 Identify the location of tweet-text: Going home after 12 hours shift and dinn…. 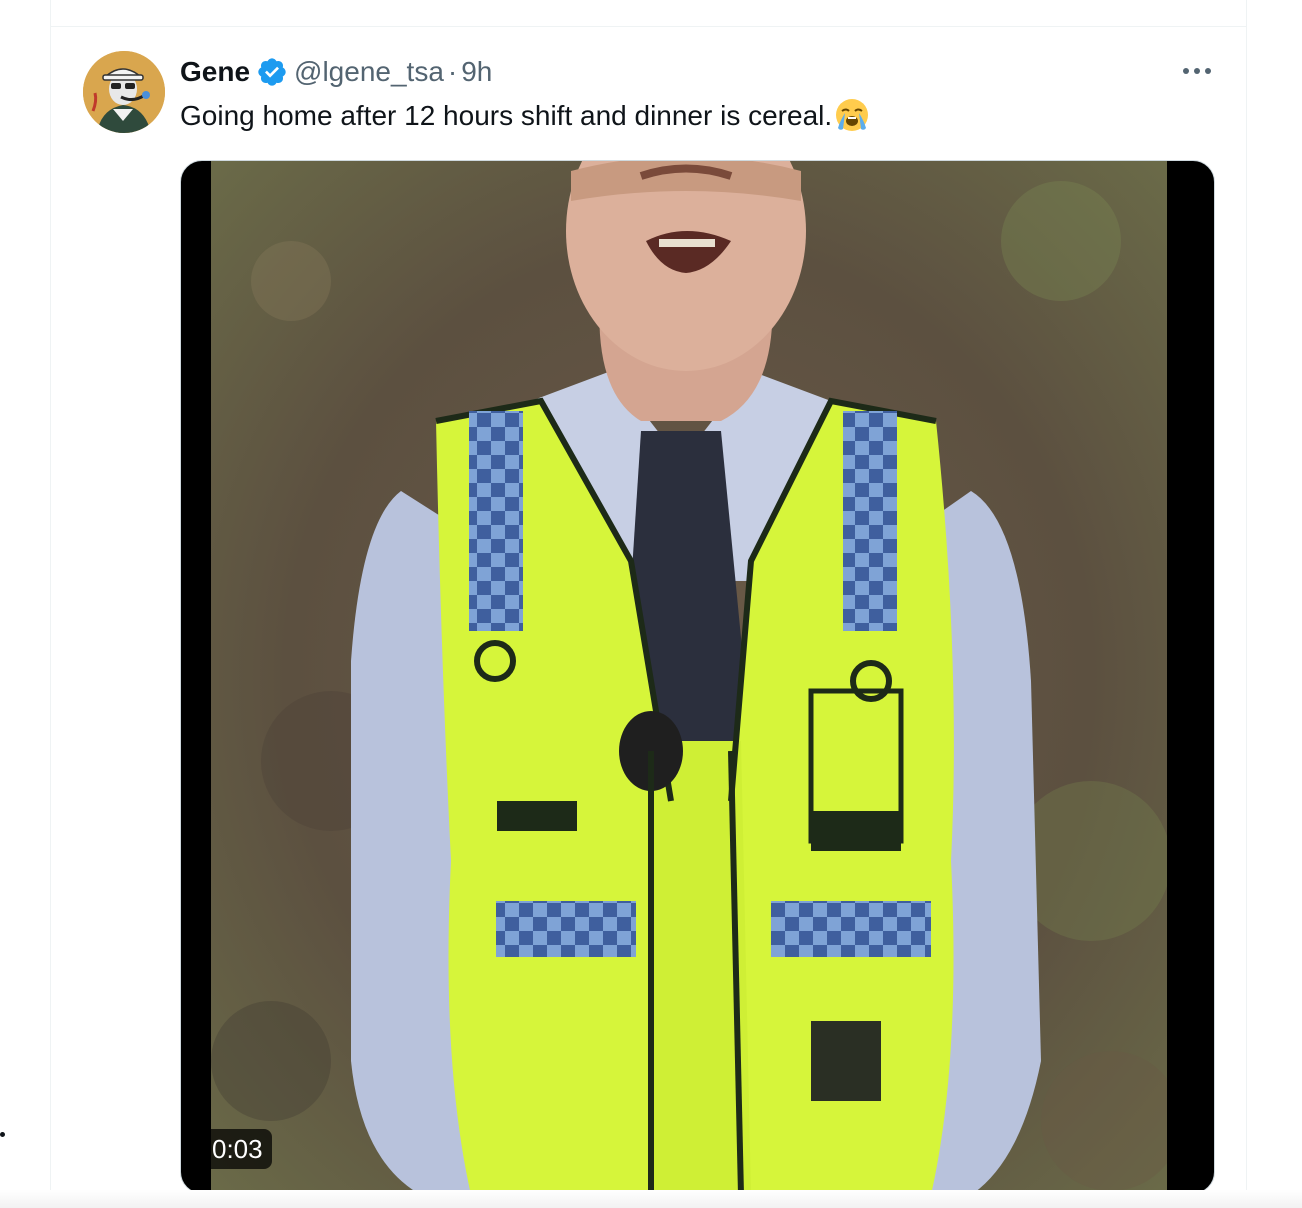
(525, 116).